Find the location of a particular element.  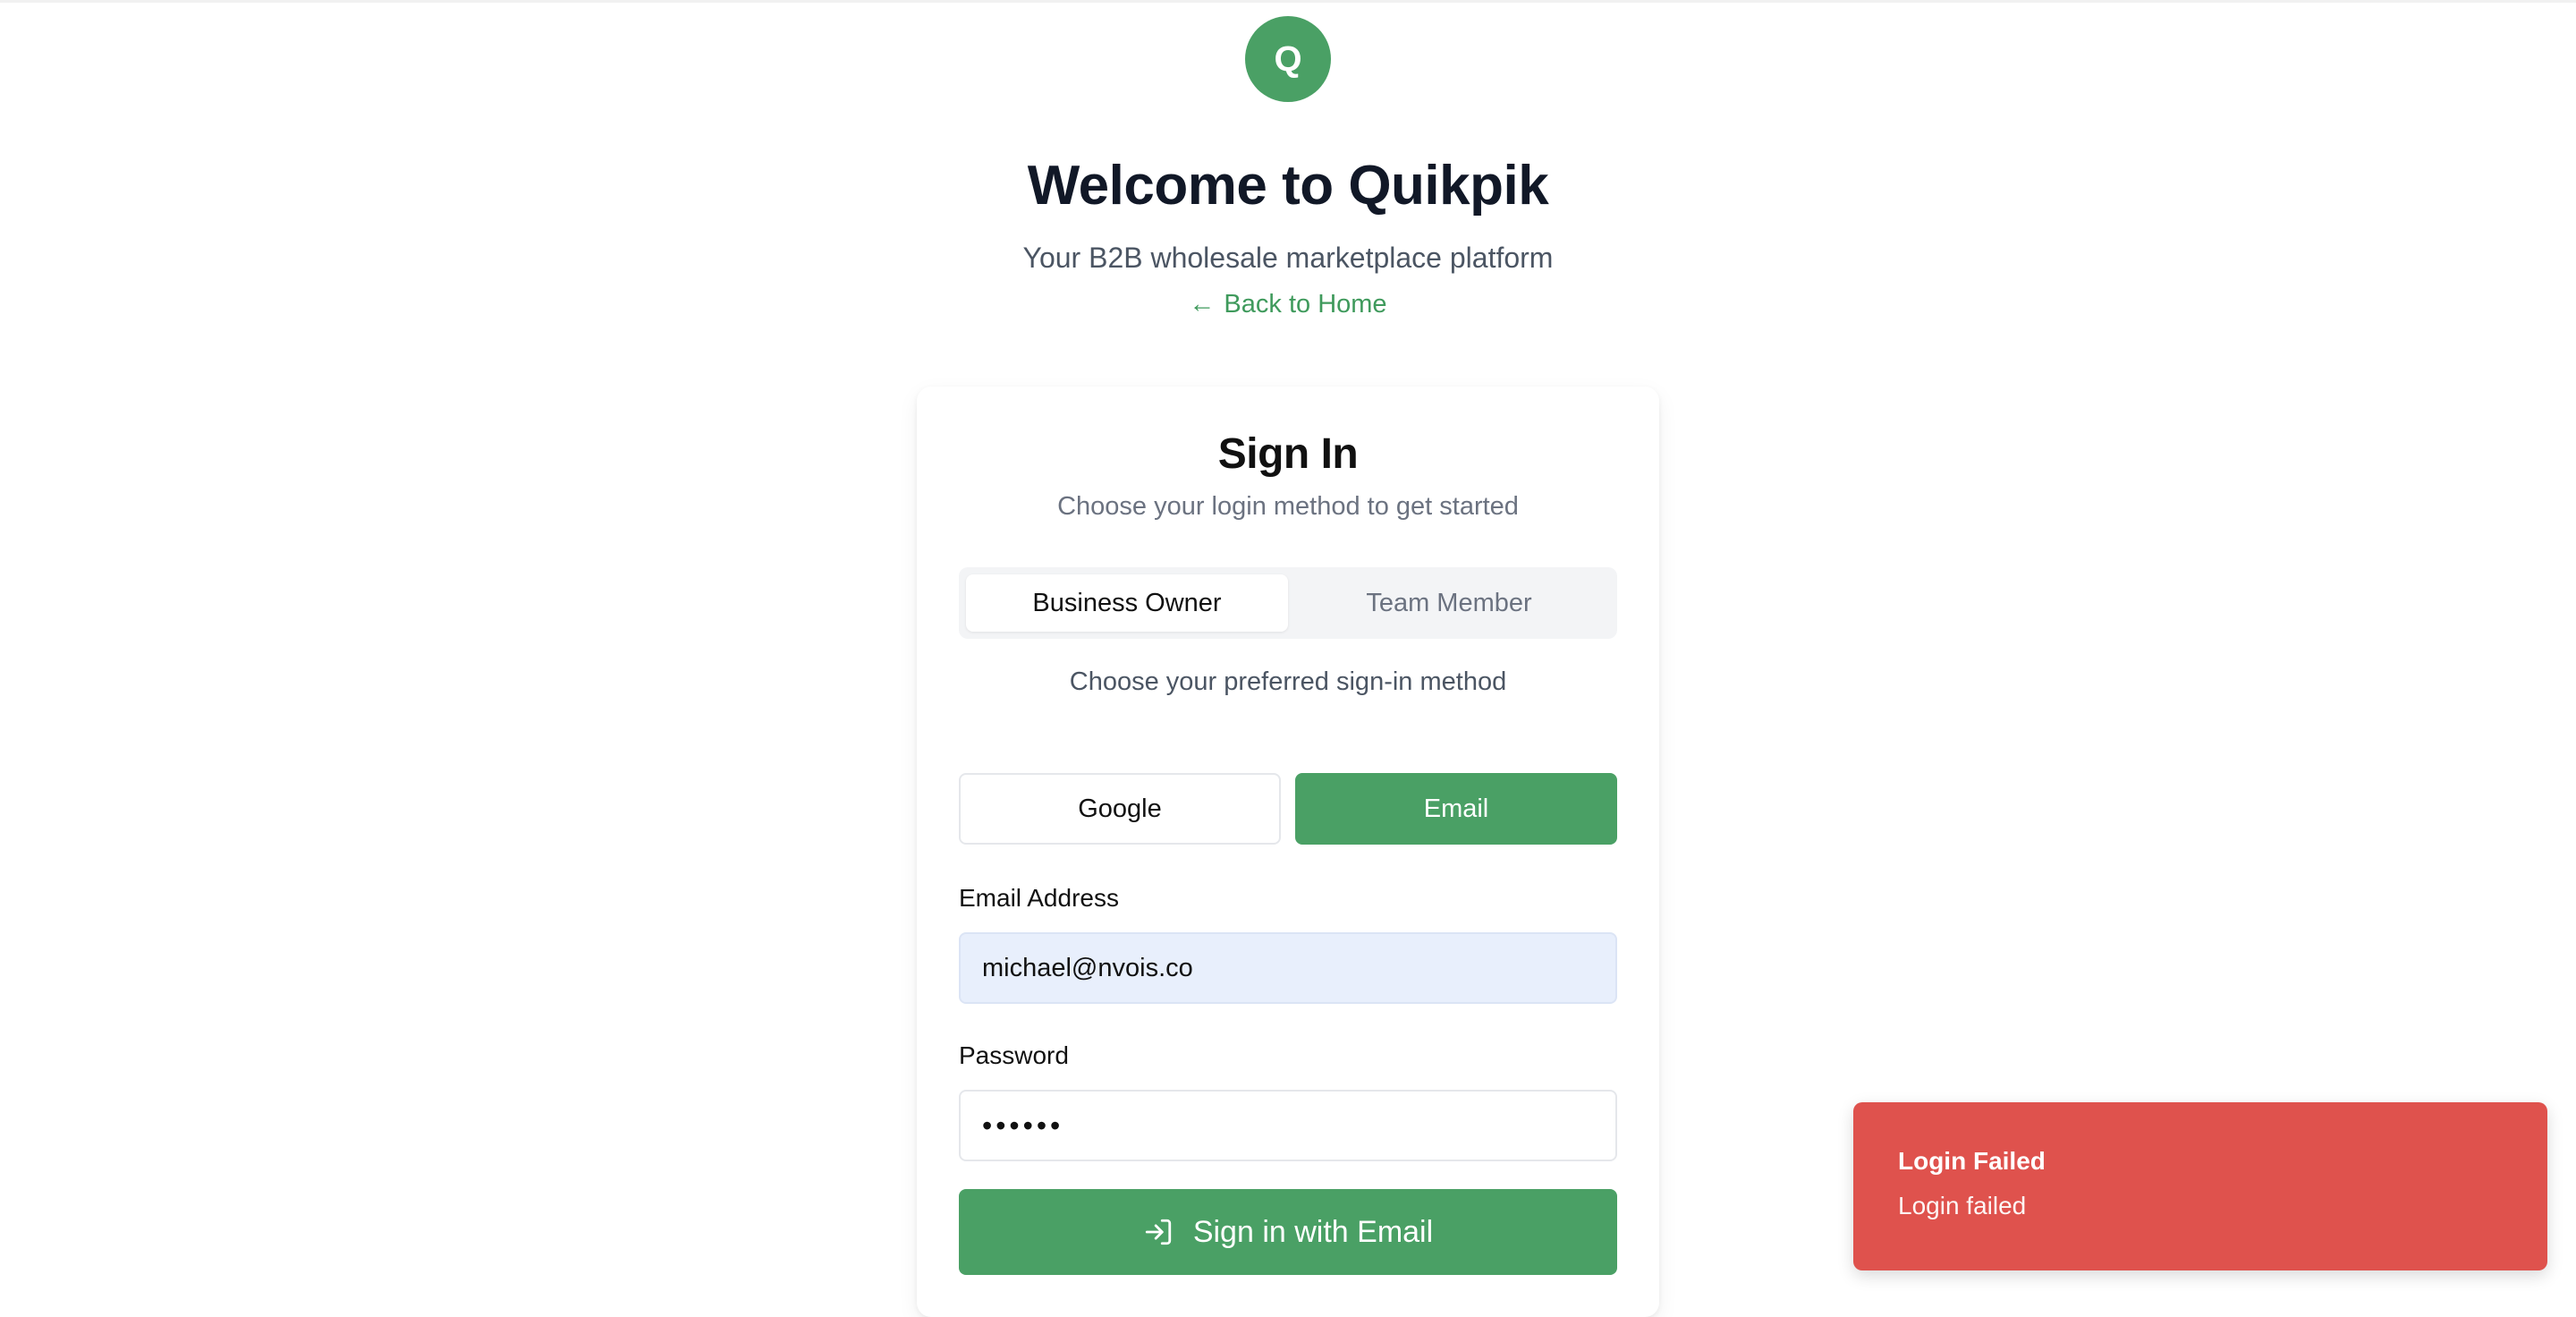

log-in-icon is located at coordinates (1158, 1232).